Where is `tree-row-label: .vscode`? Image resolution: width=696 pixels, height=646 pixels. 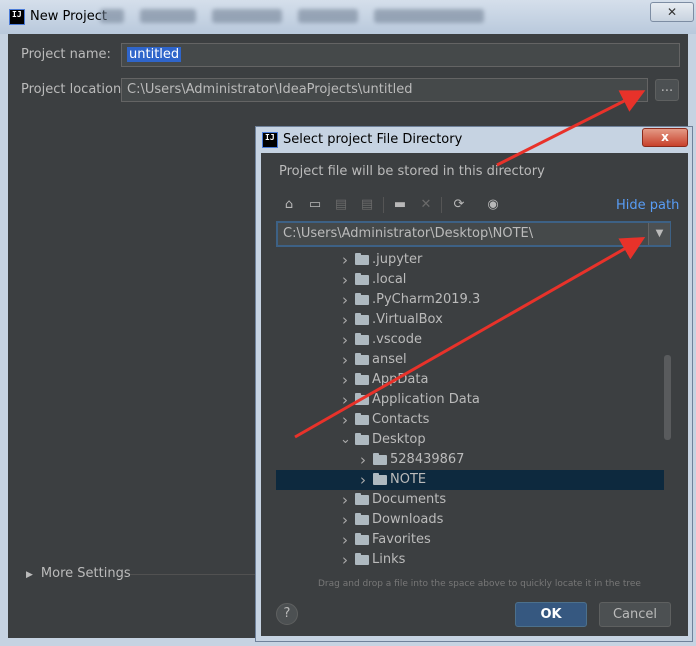
tree-row-label: .vscode is located at coordinates (397, 339).